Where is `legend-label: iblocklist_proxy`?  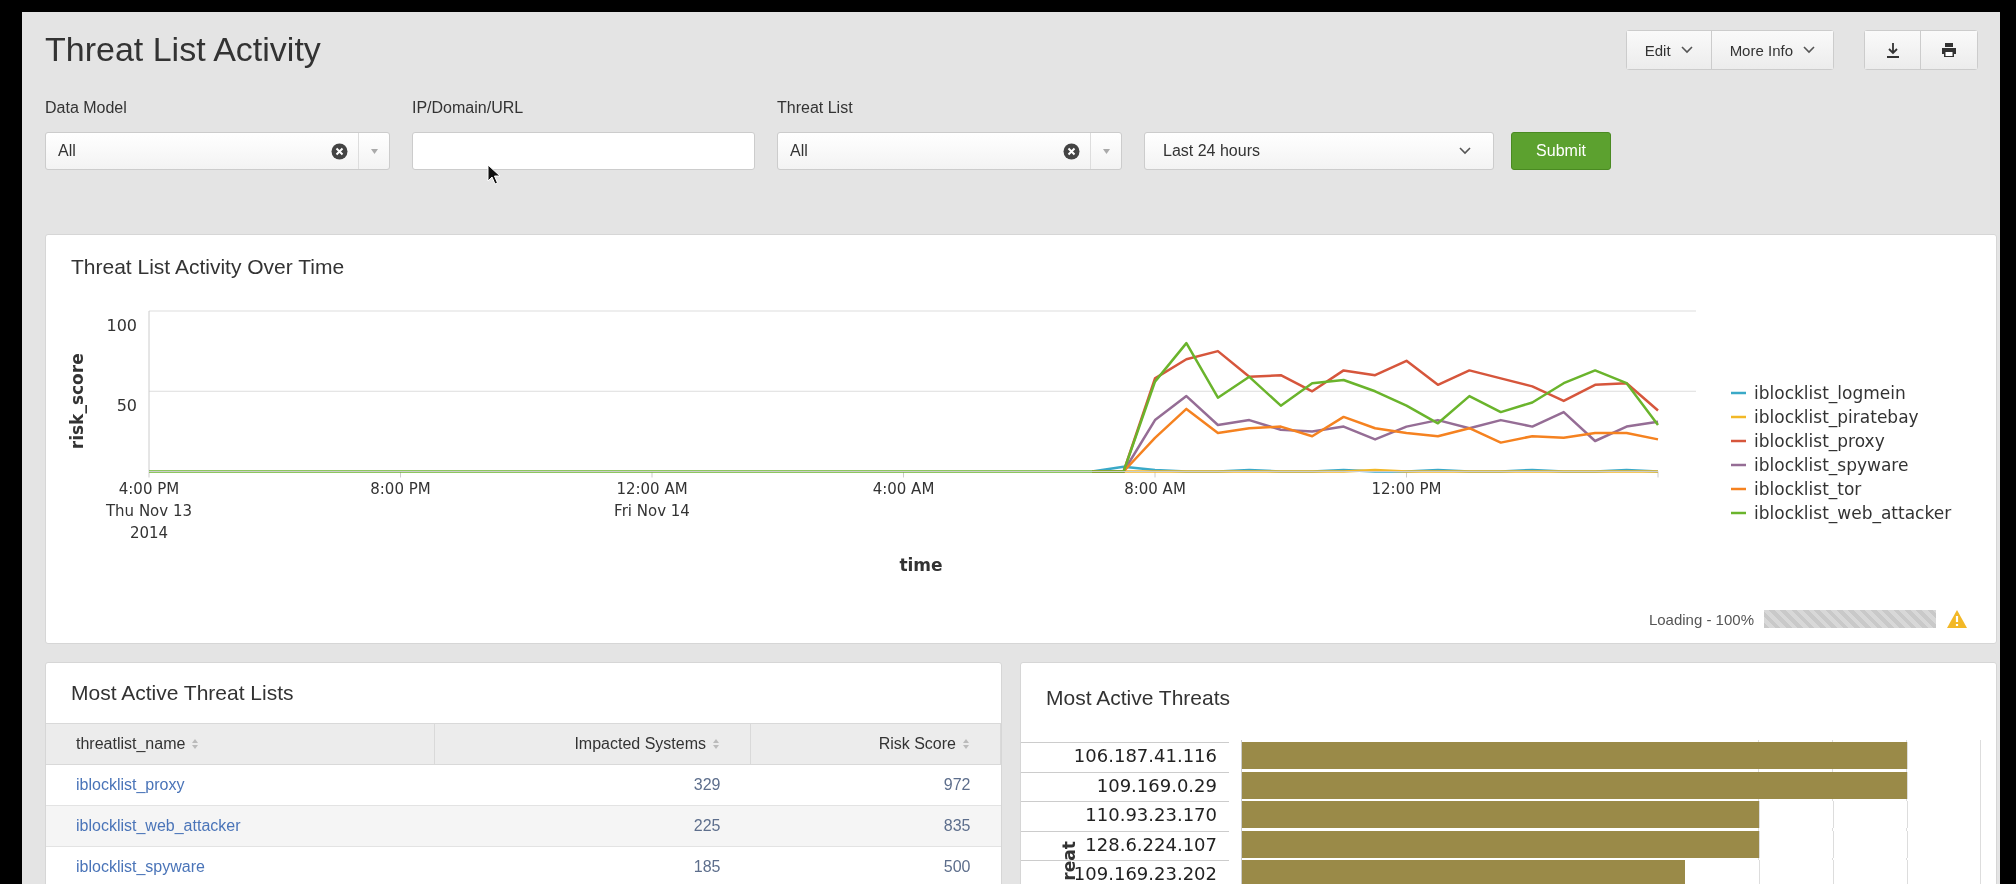 legend-label: iblocklist_proxy is located at coordinates (1819, 441).